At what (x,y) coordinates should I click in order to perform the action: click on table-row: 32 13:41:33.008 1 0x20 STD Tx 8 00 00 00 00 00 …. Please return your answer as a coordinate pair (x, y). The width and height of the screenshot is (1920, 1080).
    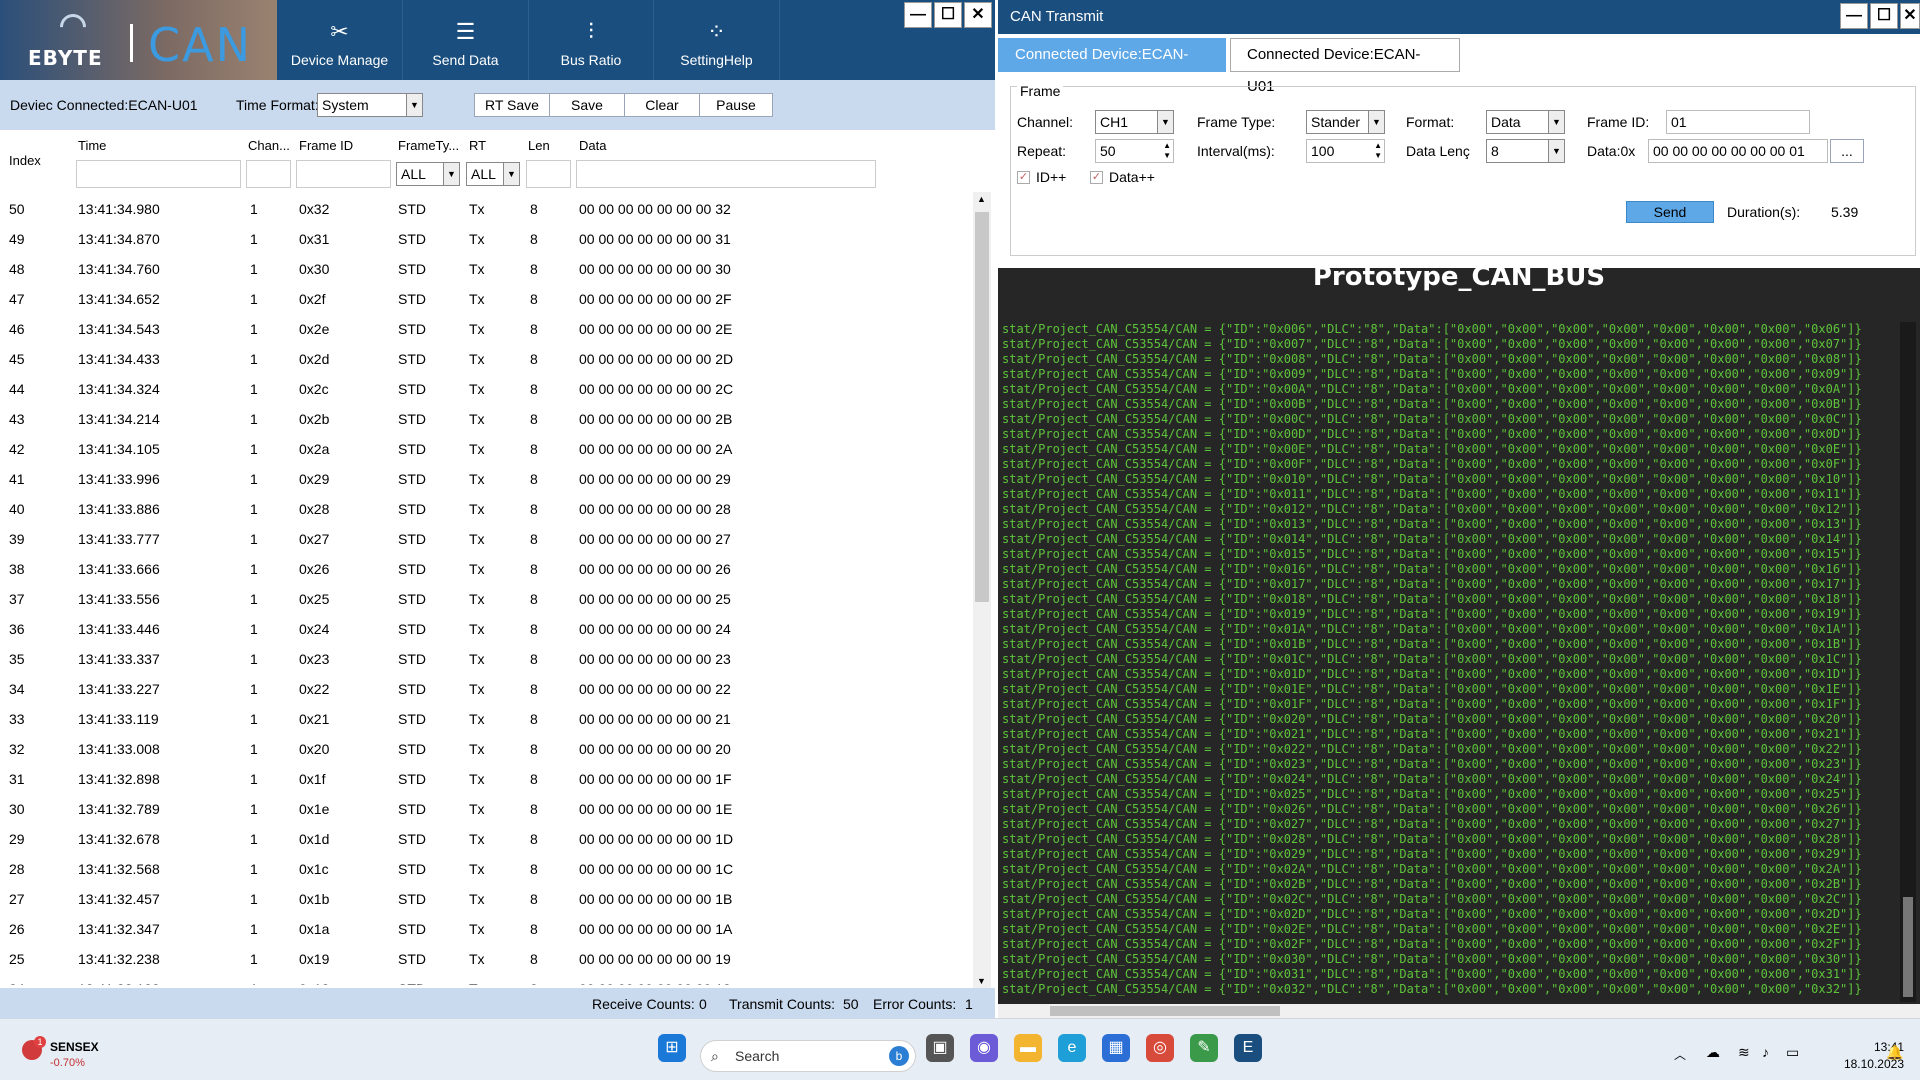
    Looking at the image, I should click on (487, 750).